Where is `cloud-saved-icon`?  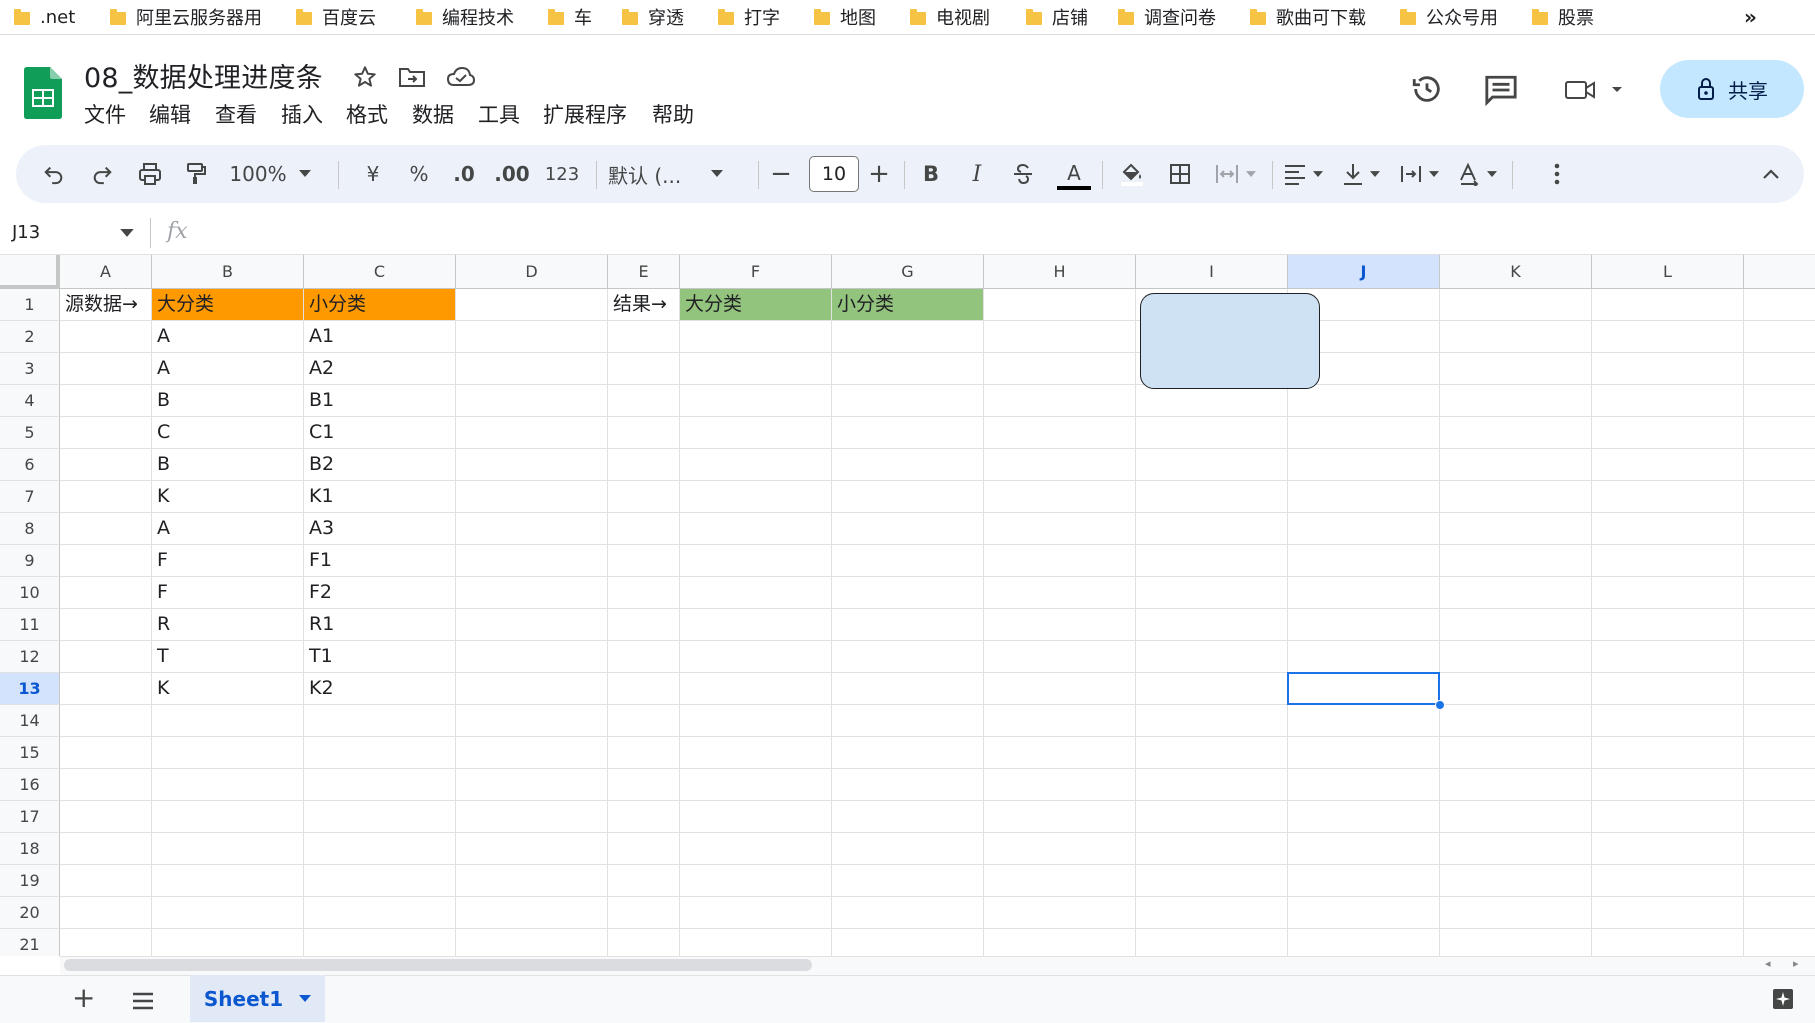
cloud-saved-icon is located at coordinates (461, 79).